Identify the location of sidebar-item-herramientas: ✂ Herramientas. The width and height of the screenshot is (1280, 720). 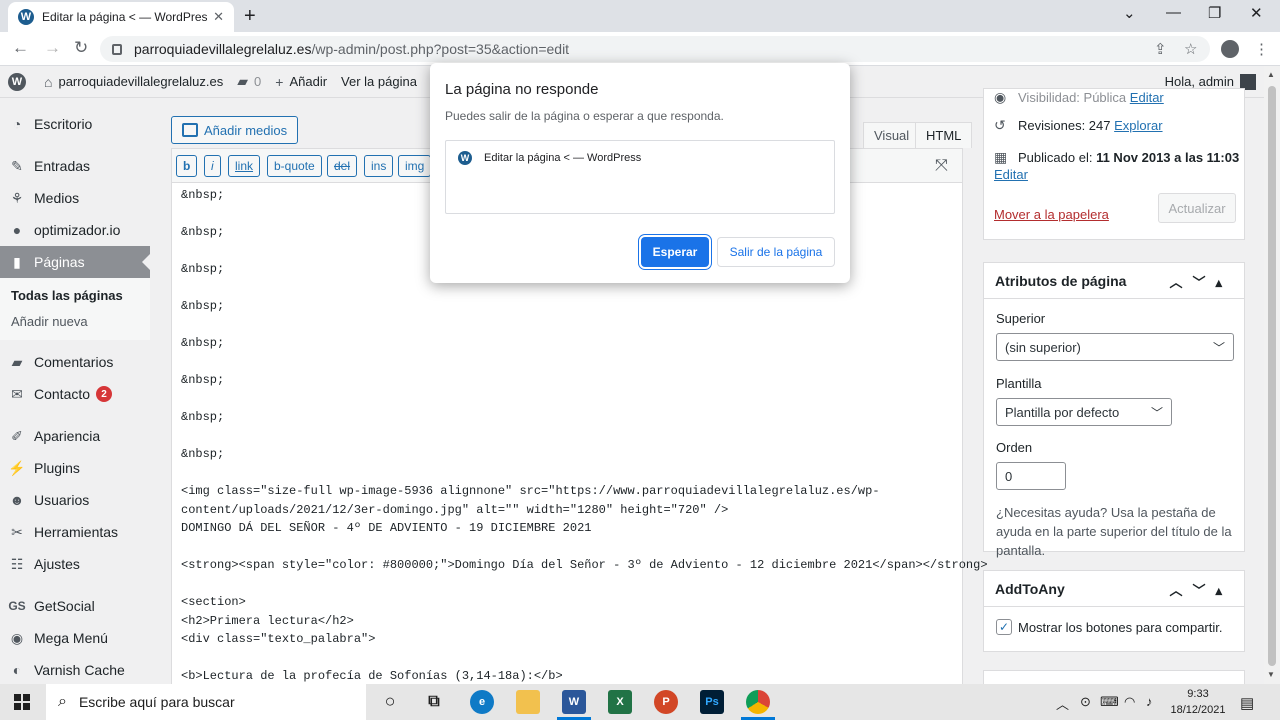
(75, 532).